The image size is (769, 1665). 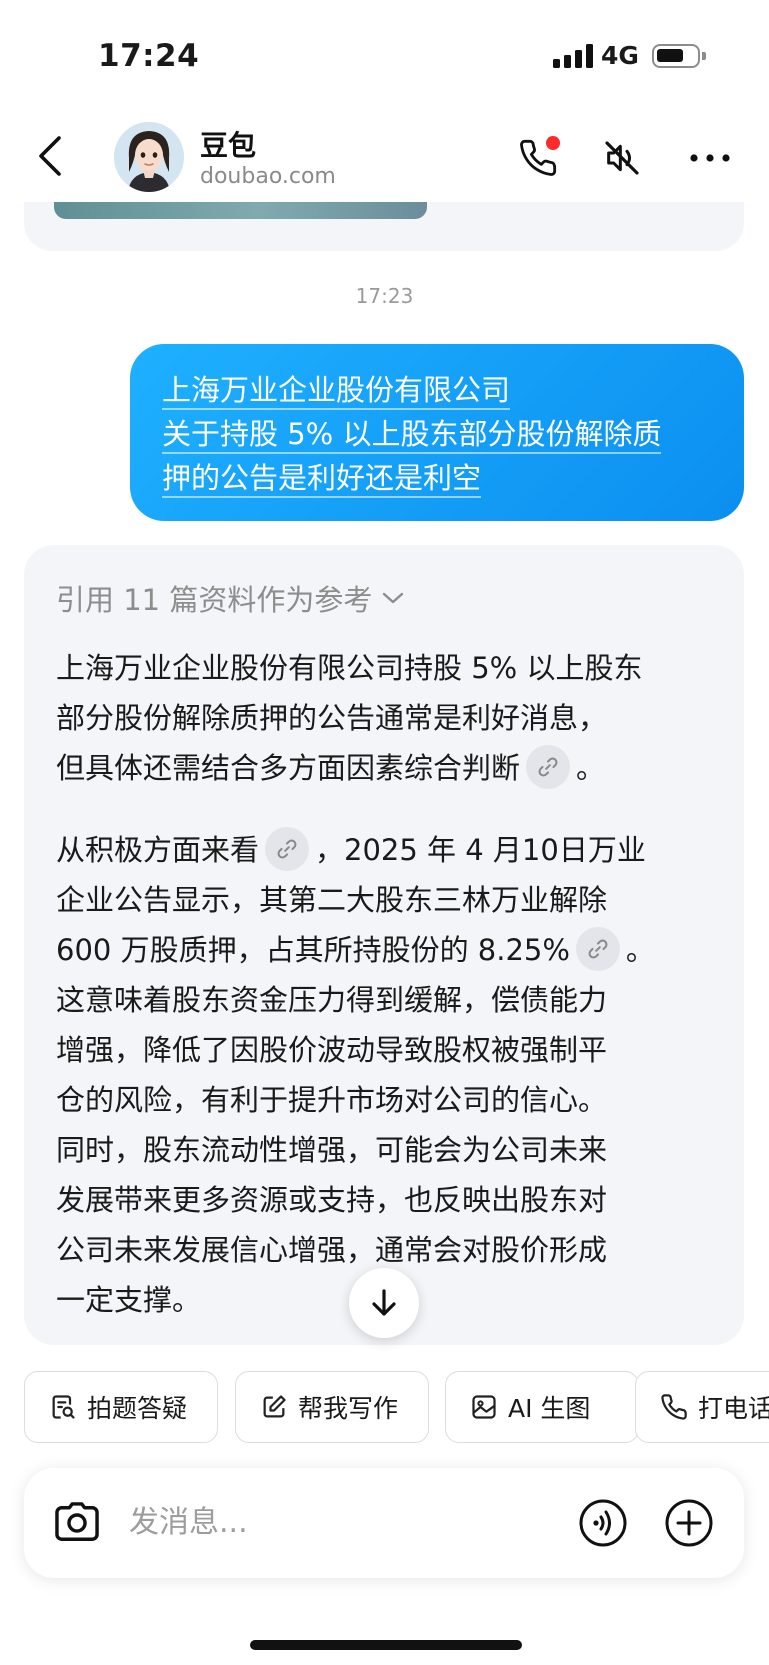 What do you see at coordinates (439, 478) in the screenshot?
I see `user-message-line: 押的公告是利好还是利空` at bounding box center [439, 478].